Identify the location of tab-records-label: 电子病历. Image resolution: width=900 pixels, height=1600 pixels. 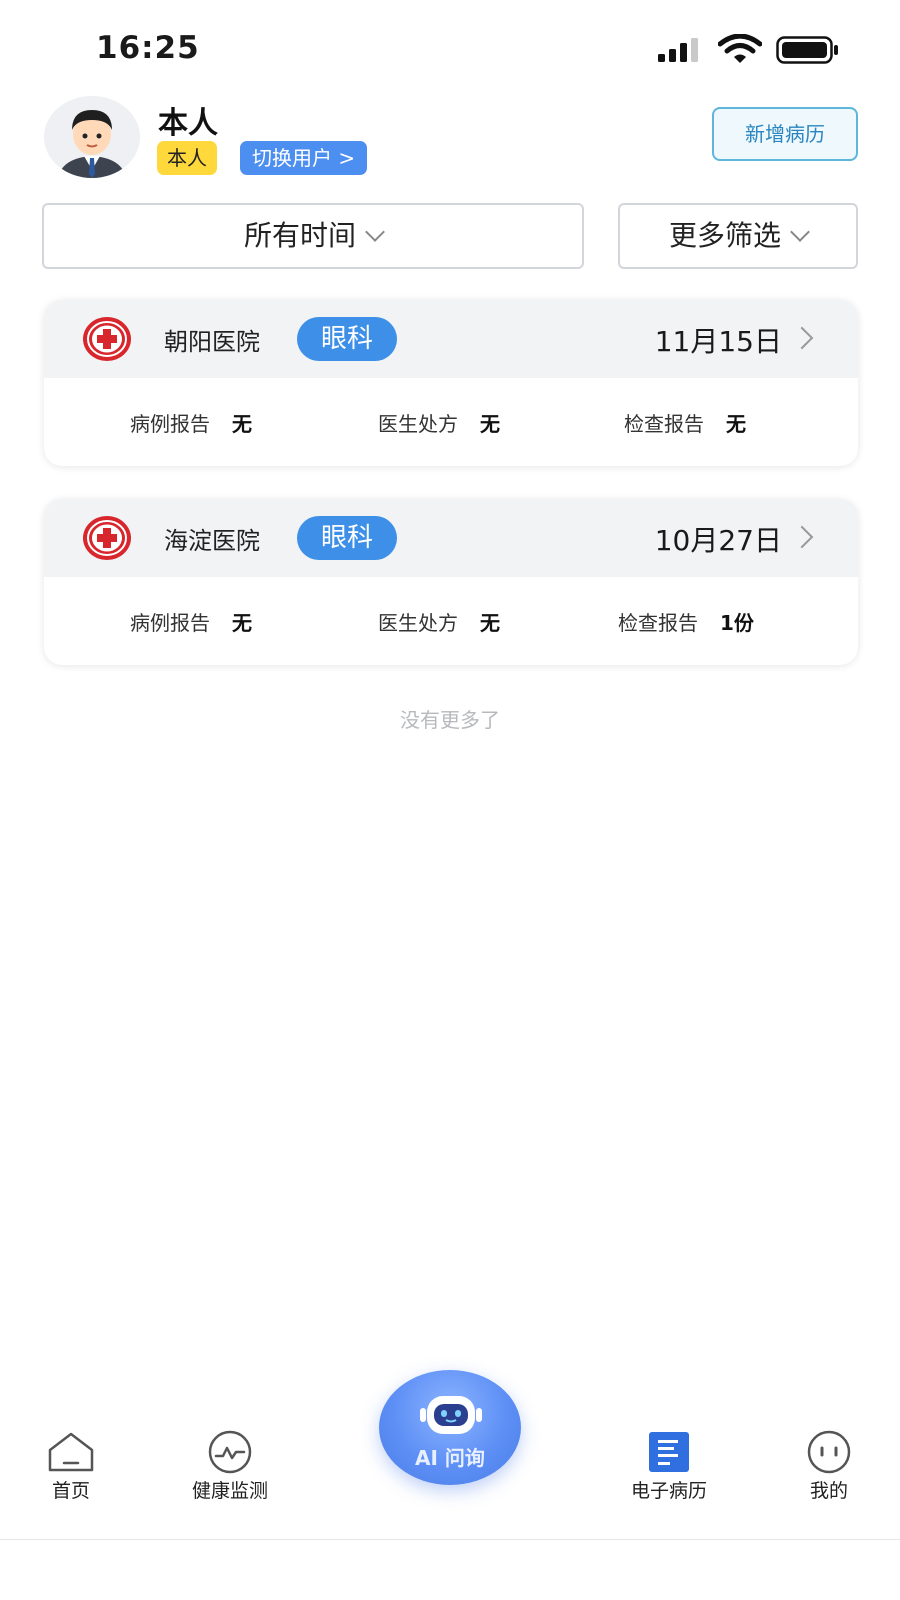
(668, 1491).